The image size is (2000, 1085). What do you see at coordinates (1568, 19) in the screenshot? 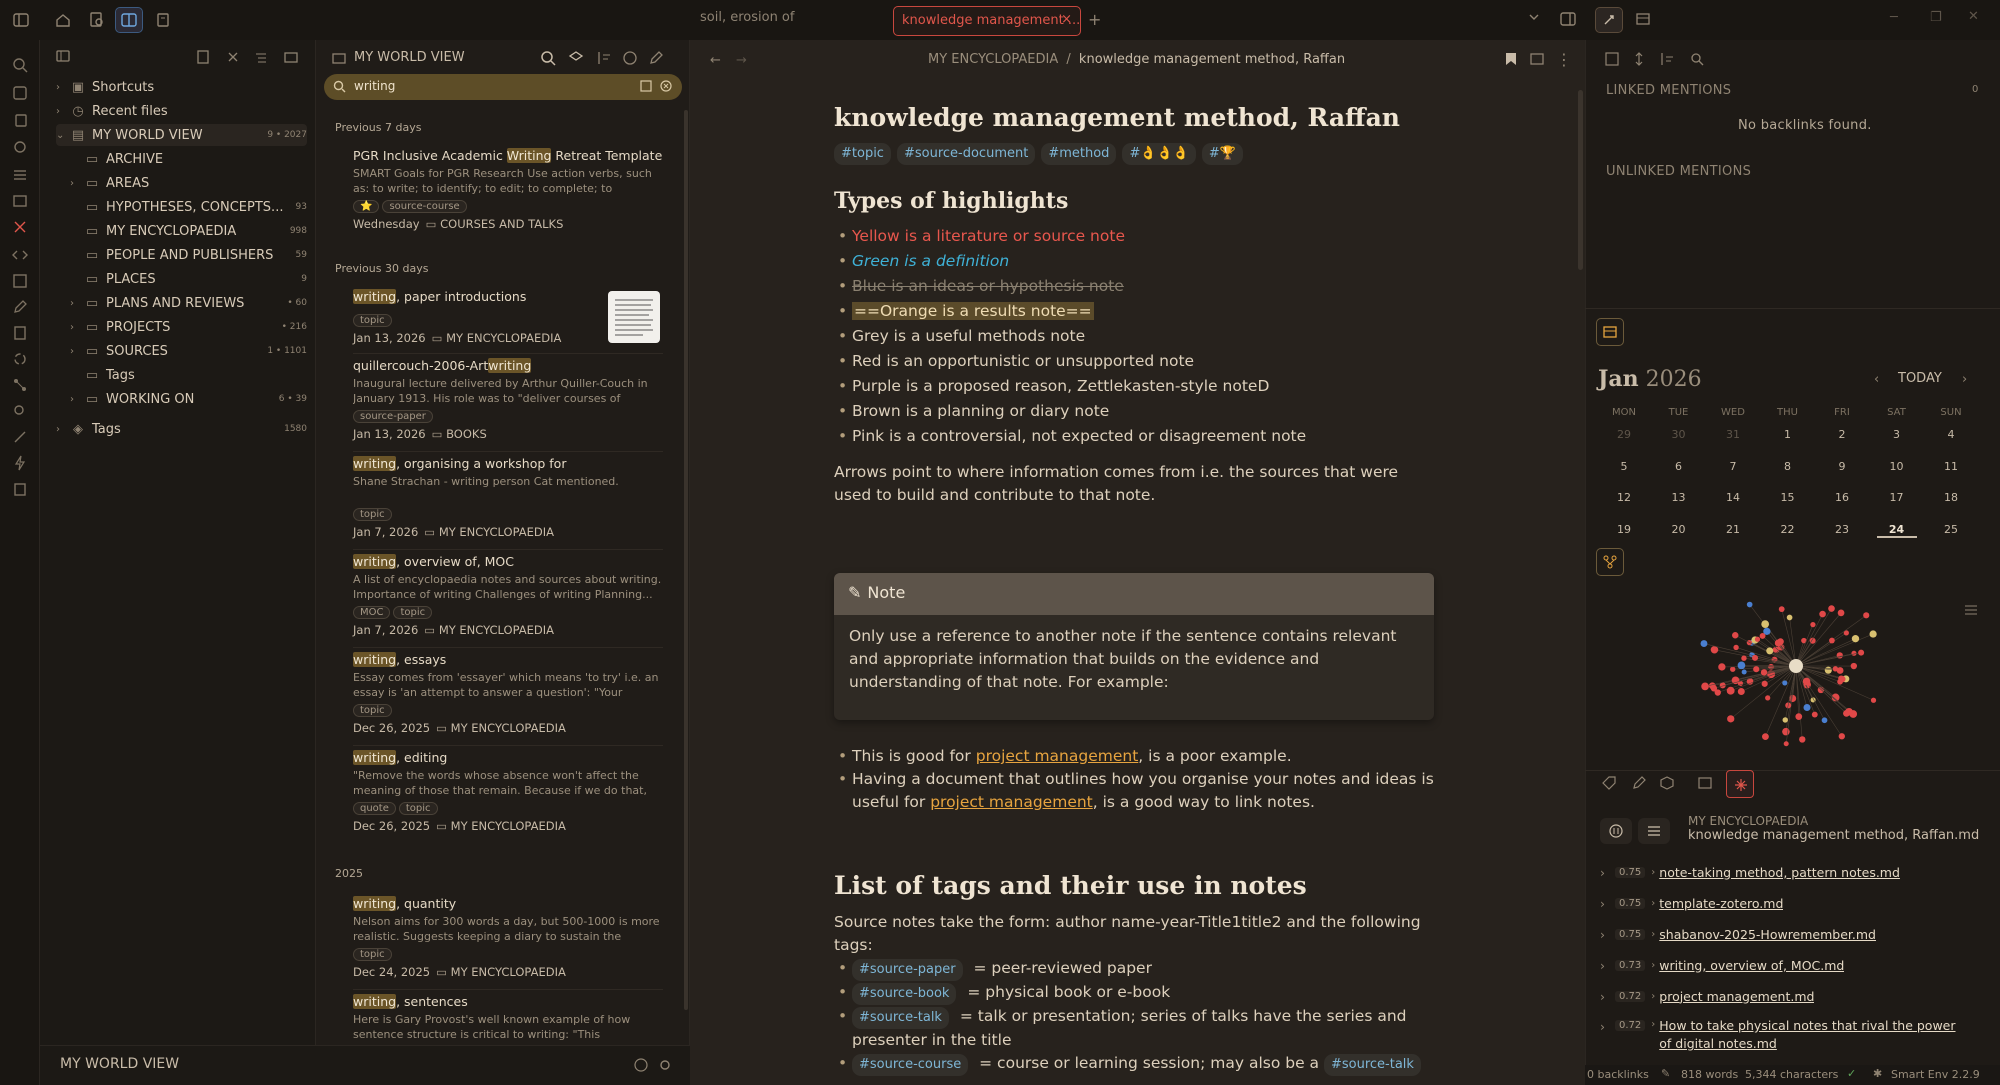
I see `right-sidebar-toggle-icon` at bounding box center [1568, 19].